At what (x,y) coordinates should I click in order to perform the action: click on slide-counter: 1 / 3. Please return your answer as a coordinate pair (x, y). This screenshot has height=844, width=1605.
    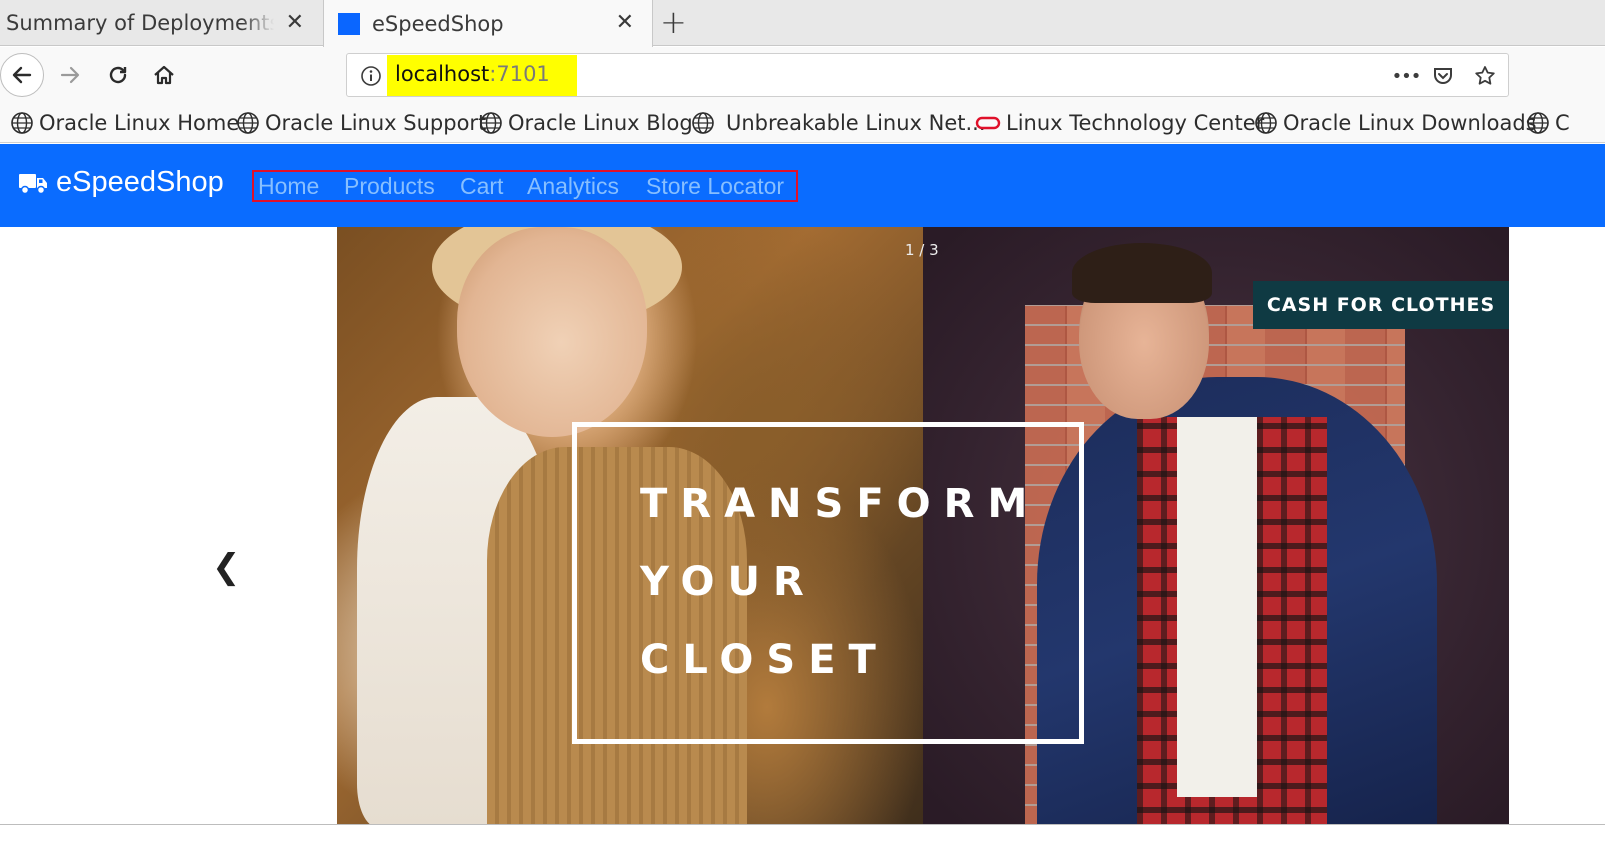
    Looking at the image, I should click on (922, 250).